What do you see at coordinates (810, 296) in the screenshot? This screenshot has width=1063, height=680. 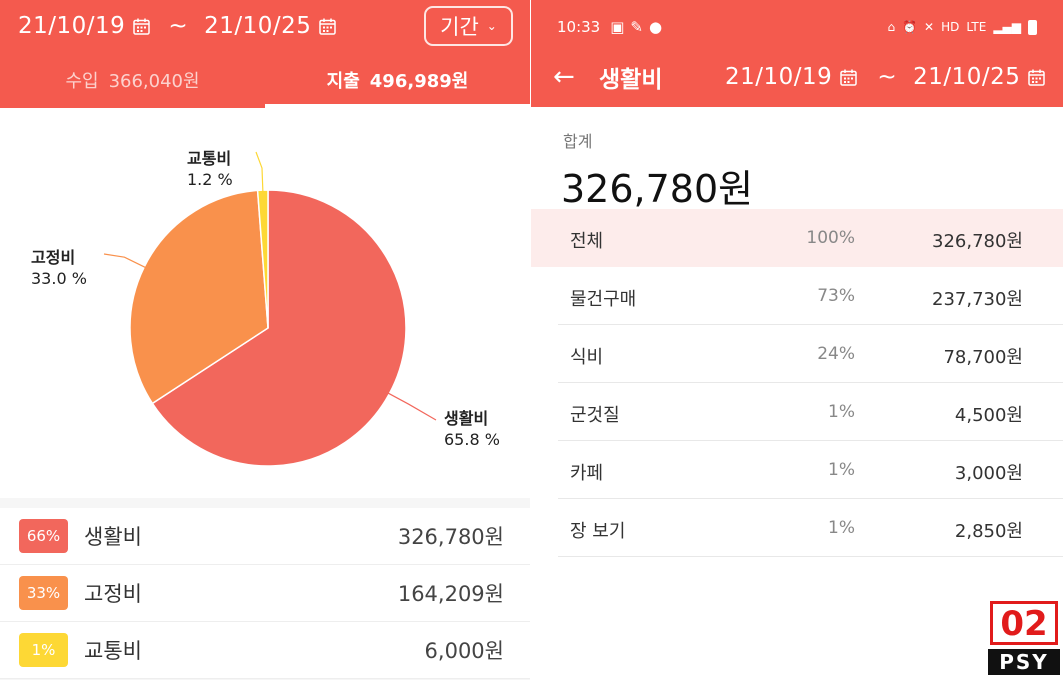 I see `list-item: 물건구매 73% 237,730원` at bounding box center [810, 296].